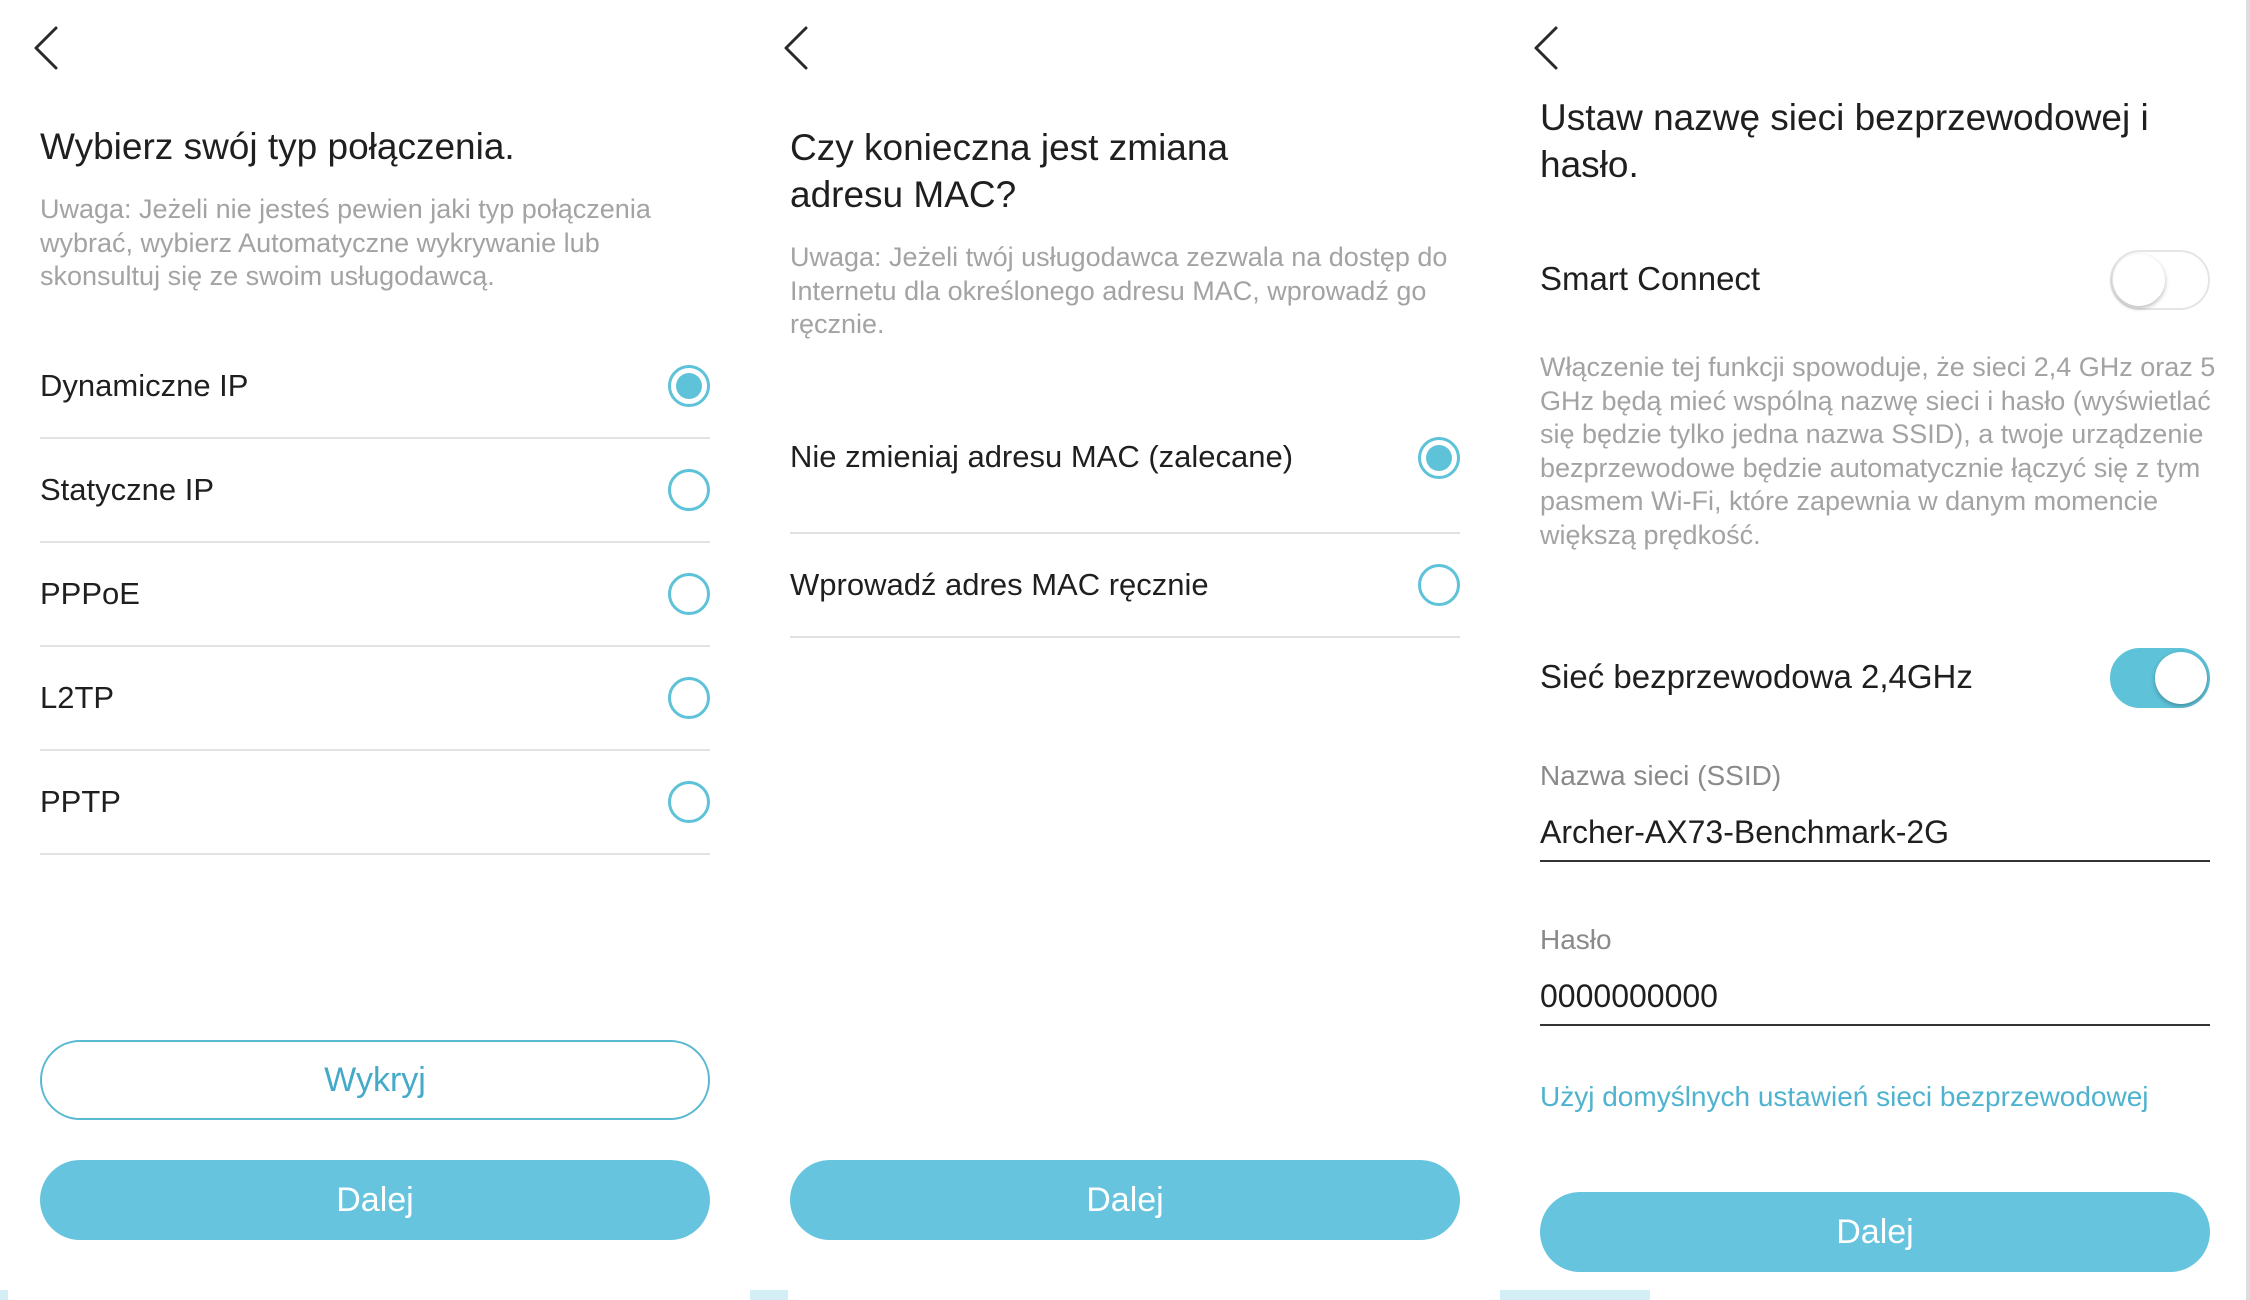 Image resolution: width=2250 pixels, height=1300 pixels. Describe the element at coordinates (2248, 650) in the screenshot. I see `scrollbar` at that location.